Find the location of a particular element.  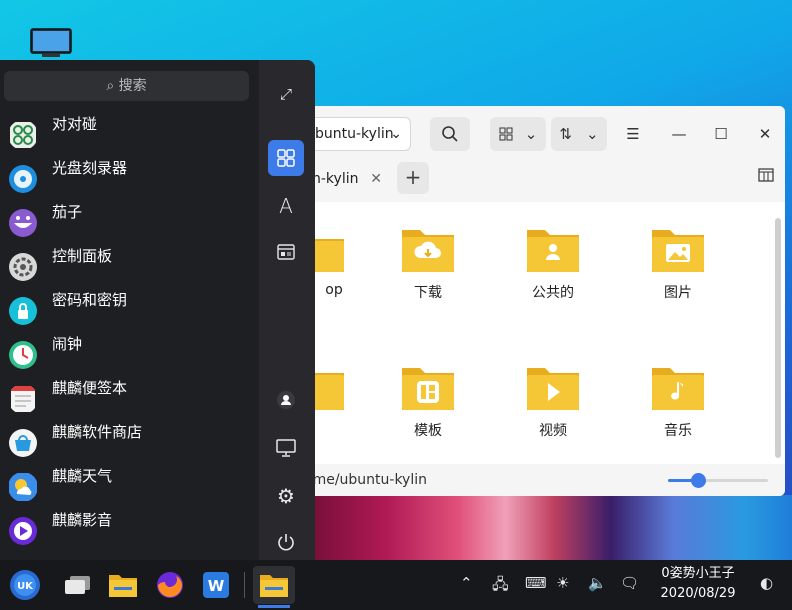

clock: 0姿势小王子 2020/08/29 is located at coordinates (698, 584).